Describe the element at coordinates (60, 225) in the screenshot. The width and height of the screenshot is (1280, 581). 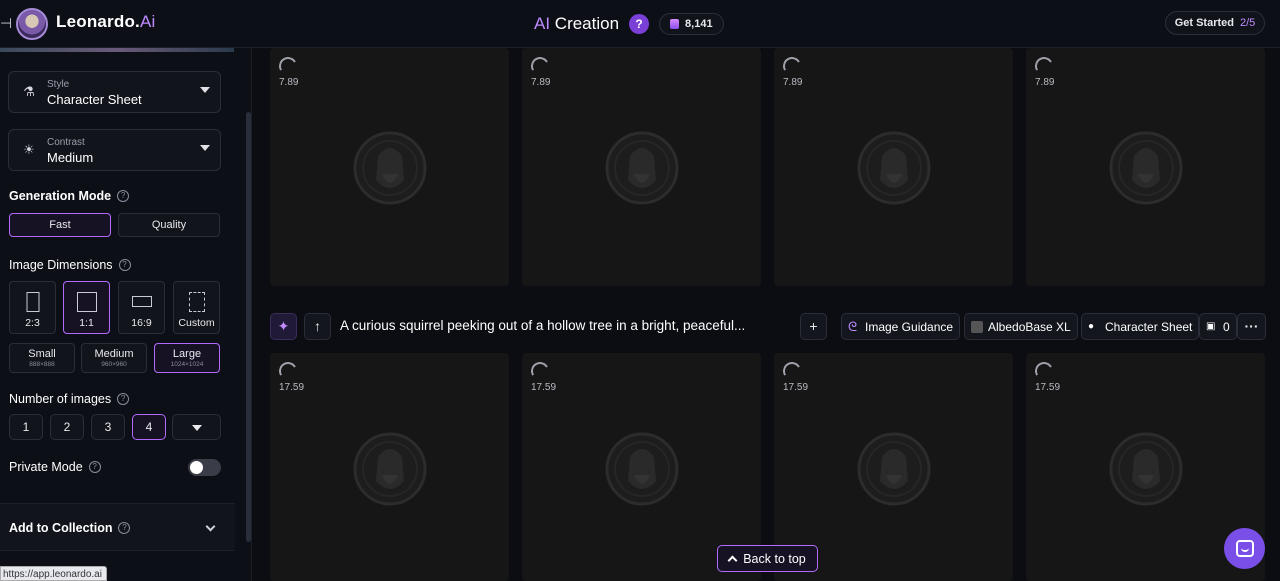
I see `mode-fast-button: Fast` at that location.